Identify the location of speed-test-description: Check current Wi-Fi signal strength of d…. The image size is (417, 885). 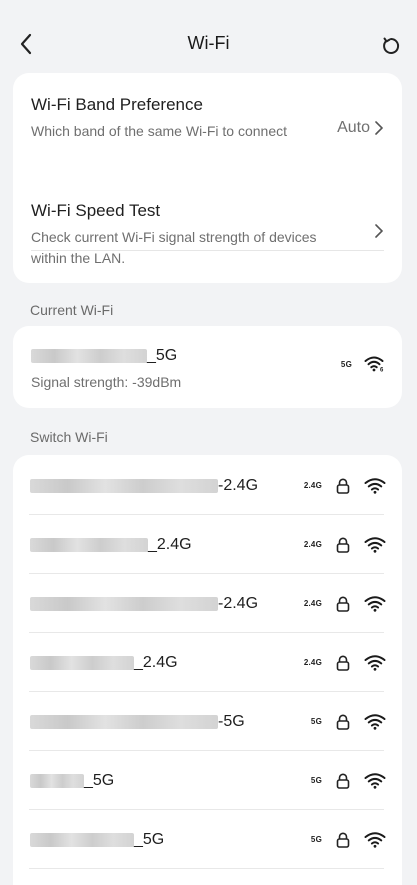
(174, 247).